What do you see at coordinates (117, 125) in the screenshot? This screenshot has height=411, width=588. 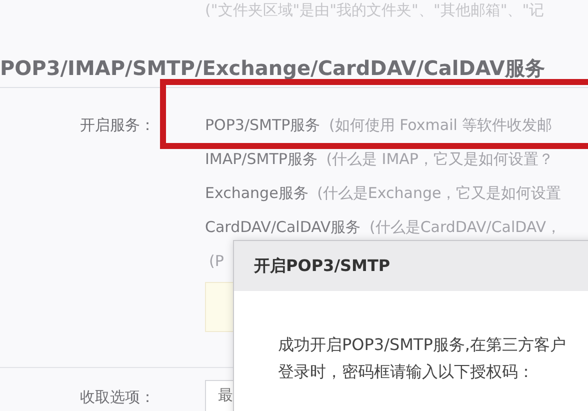 I see `field-label: 开启服务：` at bounding box center [117, 125].